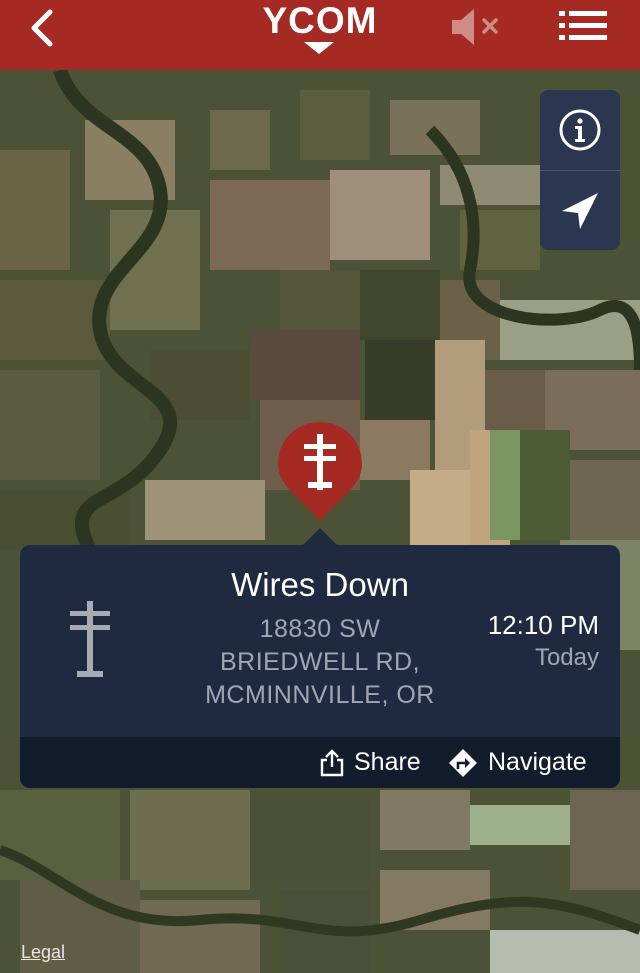  Describe the element at coordinates (320, 537) in the screenshot. I see `callout-pointer` at that location.